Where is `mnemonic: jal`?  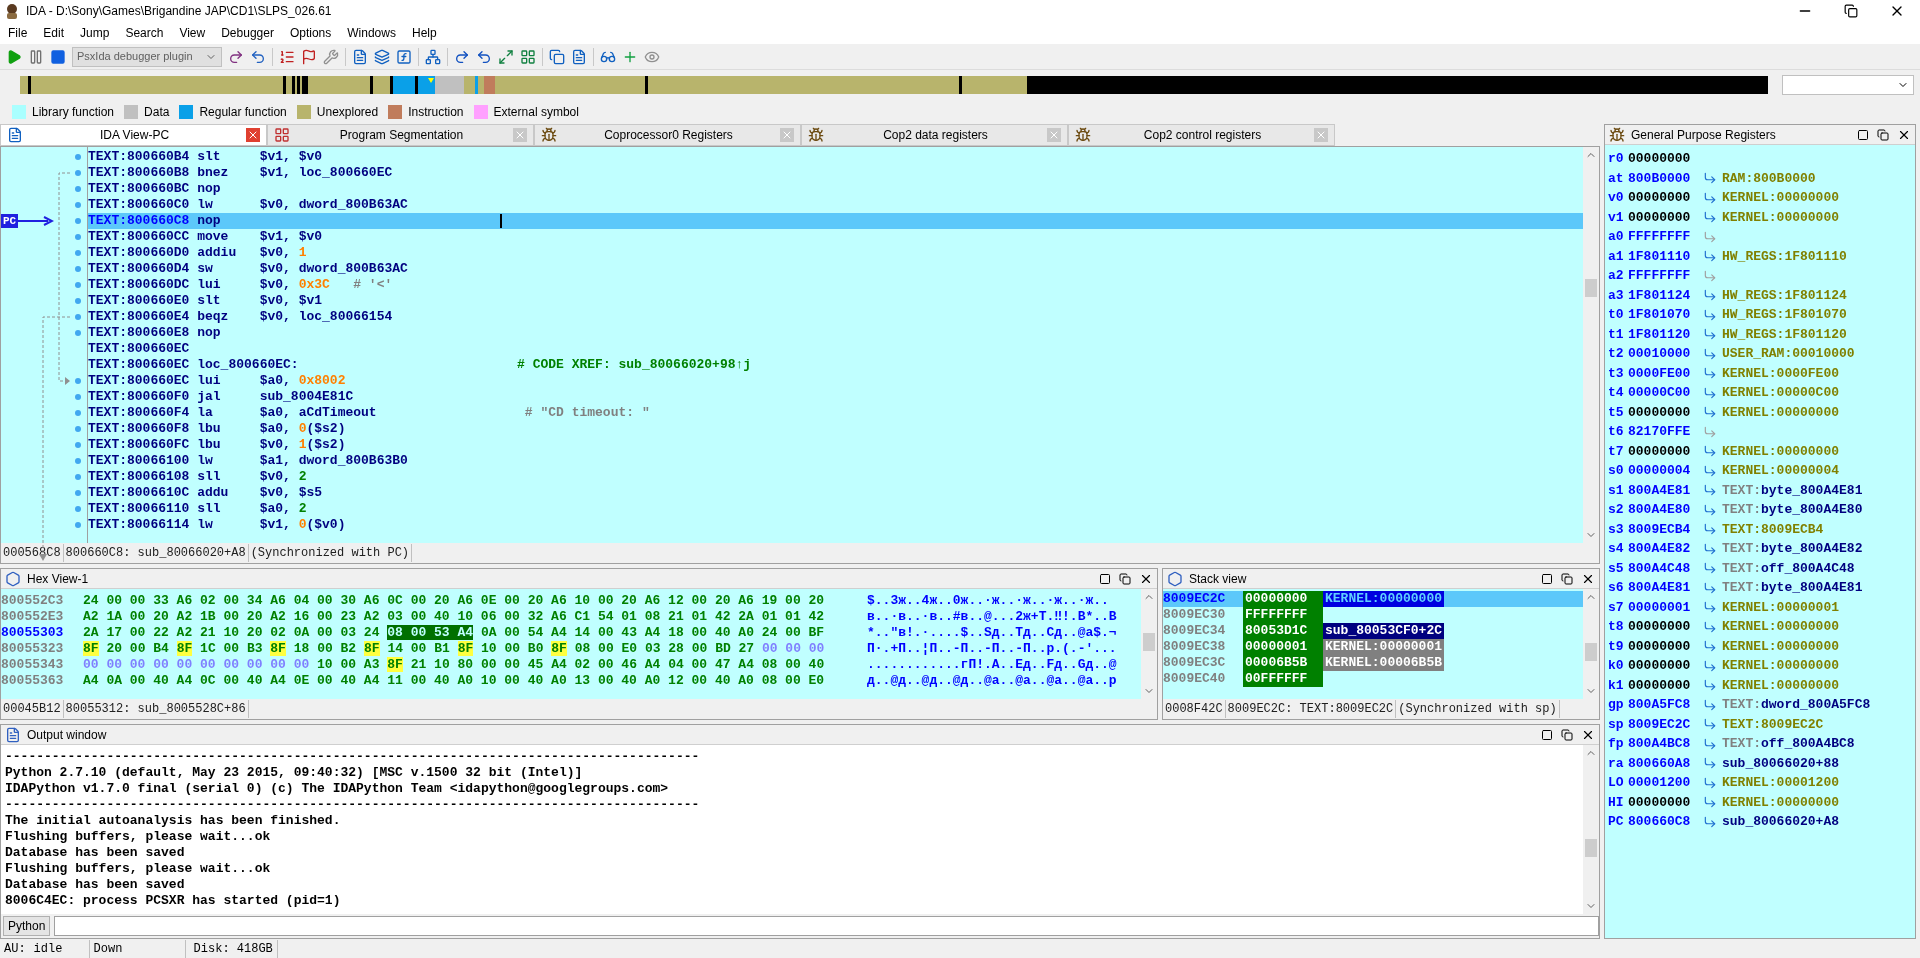
mnemonic: jal is located at coordinates (209, 397).